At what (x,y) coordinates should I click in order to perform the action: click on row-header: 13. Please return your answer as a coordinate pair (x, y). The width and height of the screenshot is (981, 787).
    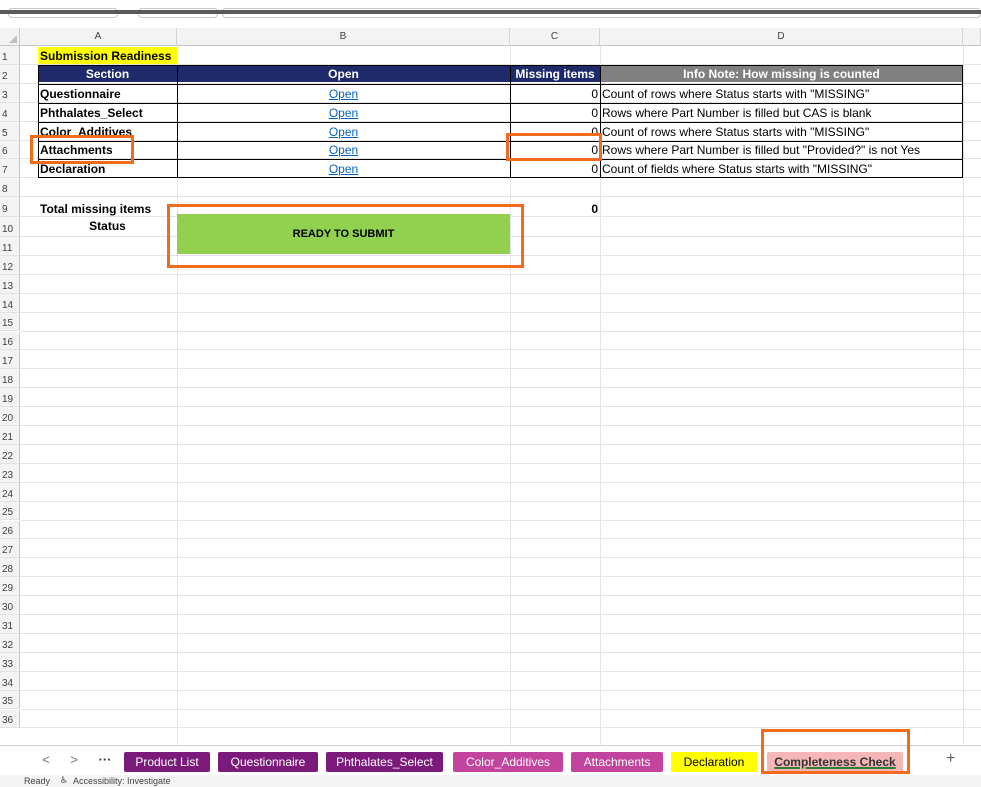
    Looking at the image, I should click on (10, 284).